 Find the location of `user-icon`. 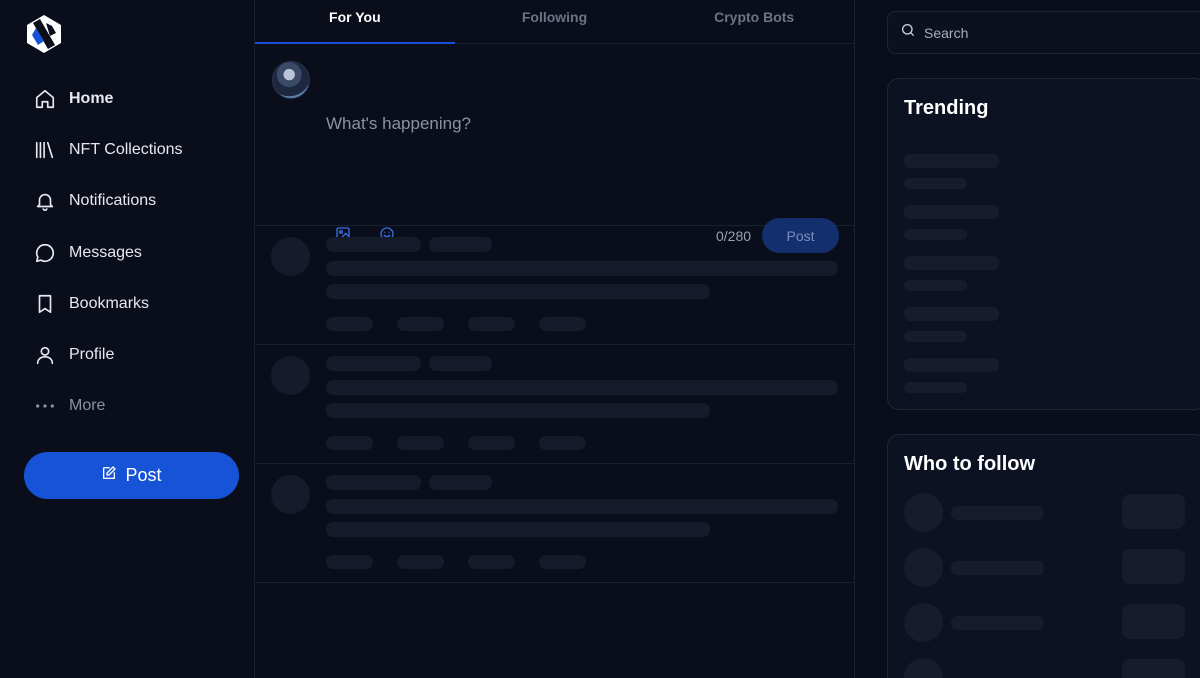

user-icon is located at coordinates (45, 355).